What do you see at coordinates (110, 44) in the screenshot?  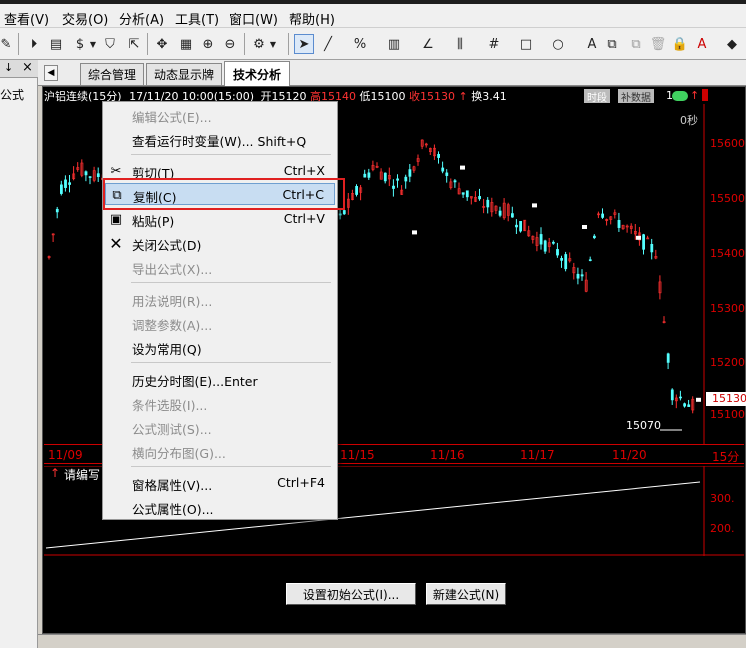 I see `filter-icon: ⛉` at bounding box center [110, 44].